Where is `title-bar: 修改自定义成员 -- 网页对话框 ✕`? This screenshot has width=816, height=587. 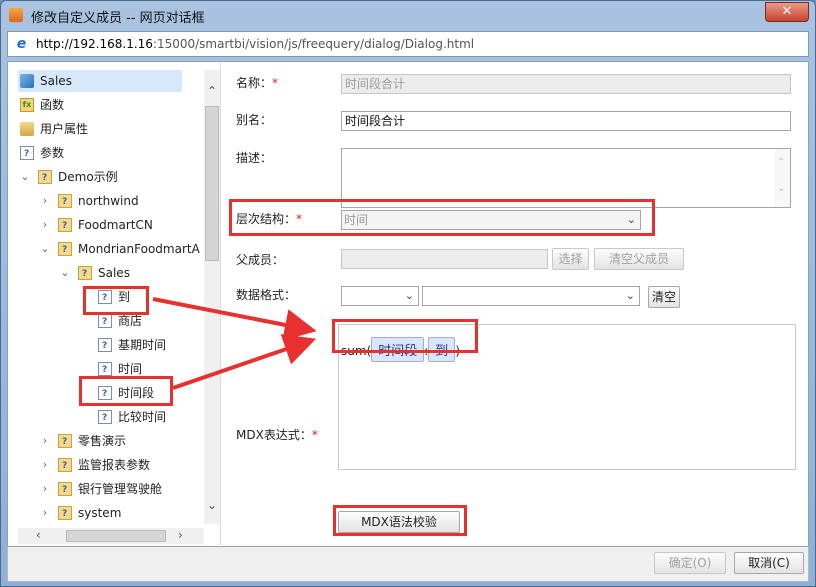
title-bar: 修改自定义成员 -- 网页对话框 ✕ is located at coordinates (408, 15).